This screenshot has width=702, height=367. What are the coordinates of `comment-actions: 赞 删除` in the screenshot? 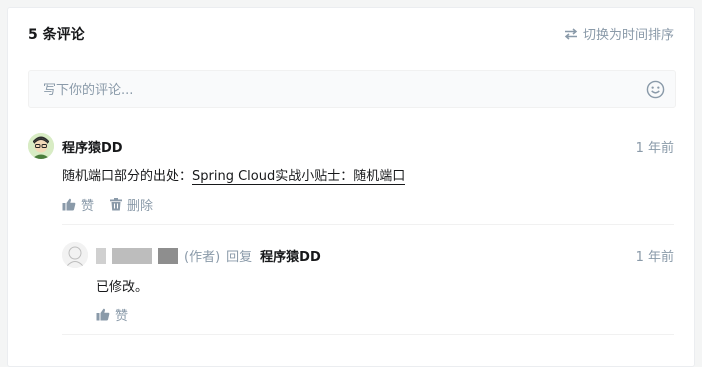 It's located at (115, 204).